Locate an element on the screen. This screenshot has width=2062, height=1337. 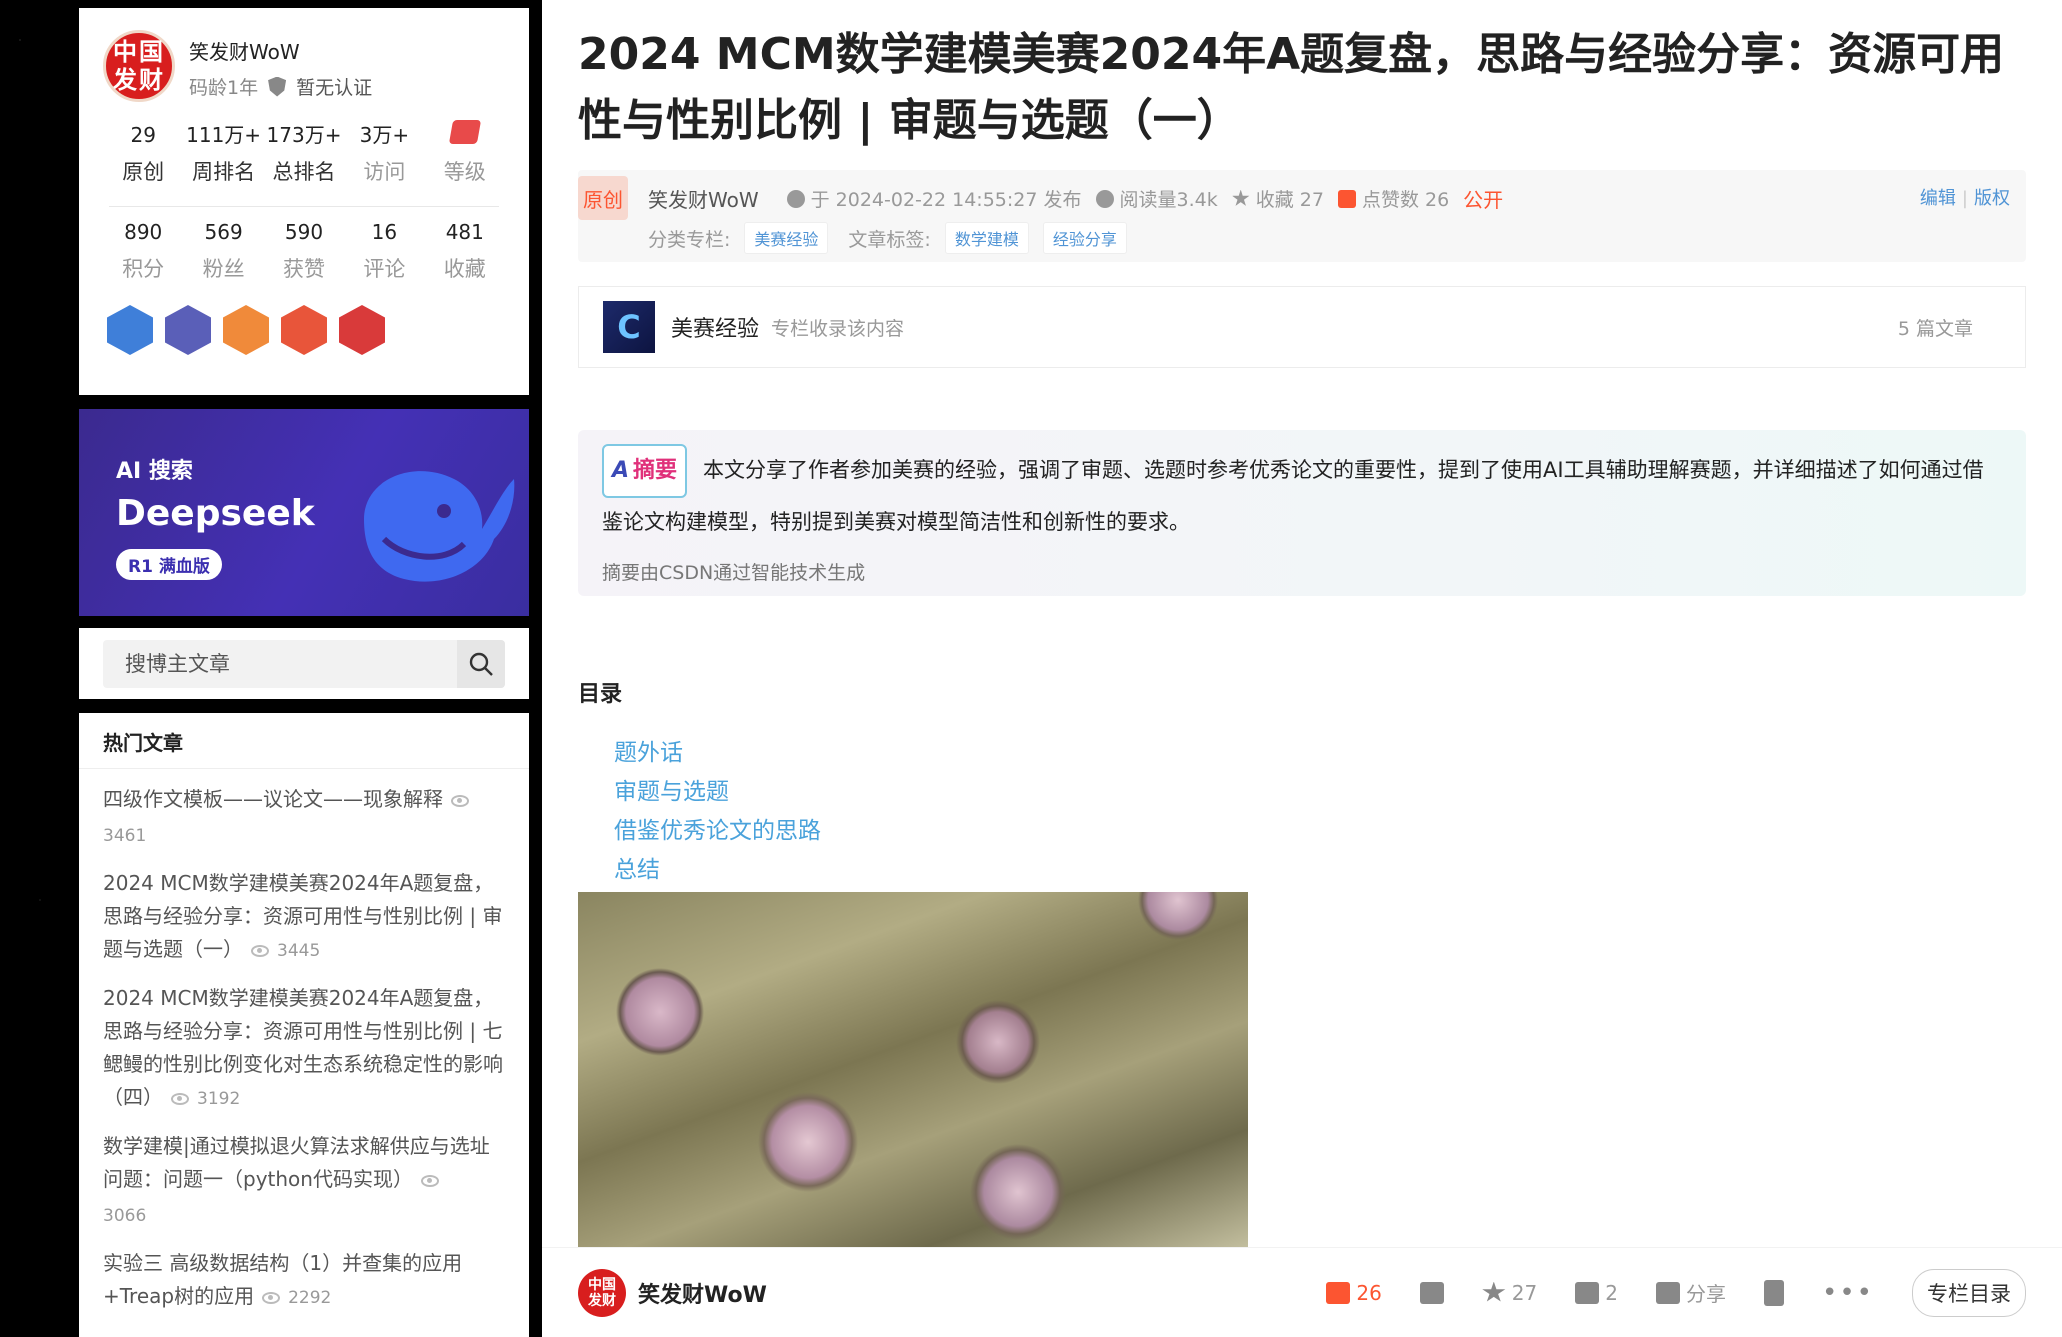
search-input is located at coordinates (280, 664).